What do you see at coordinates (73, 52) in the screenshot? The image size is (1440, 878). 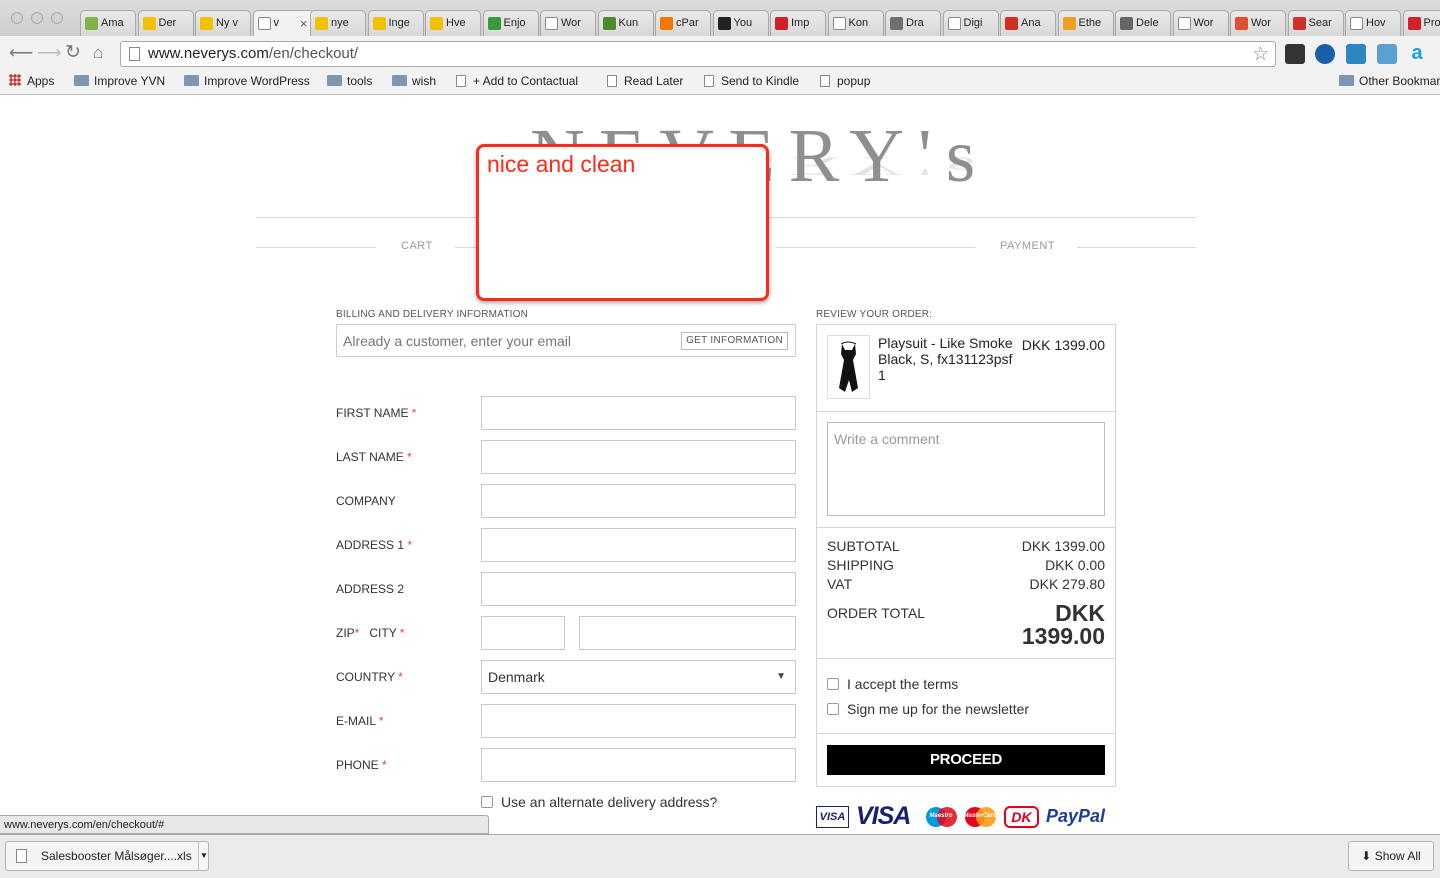 I see `reload-icon: ↻` at bounding box center [73, 52].